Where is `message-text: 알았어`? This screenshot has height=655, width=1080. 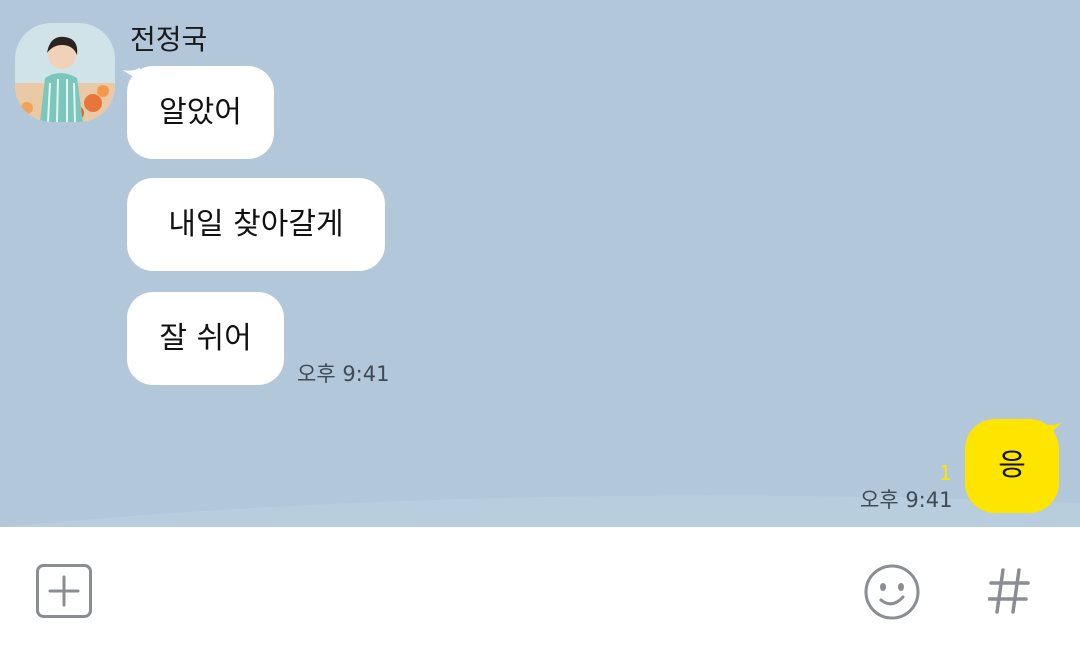
message-text: 알았어 is located at coordinates (200, 112).